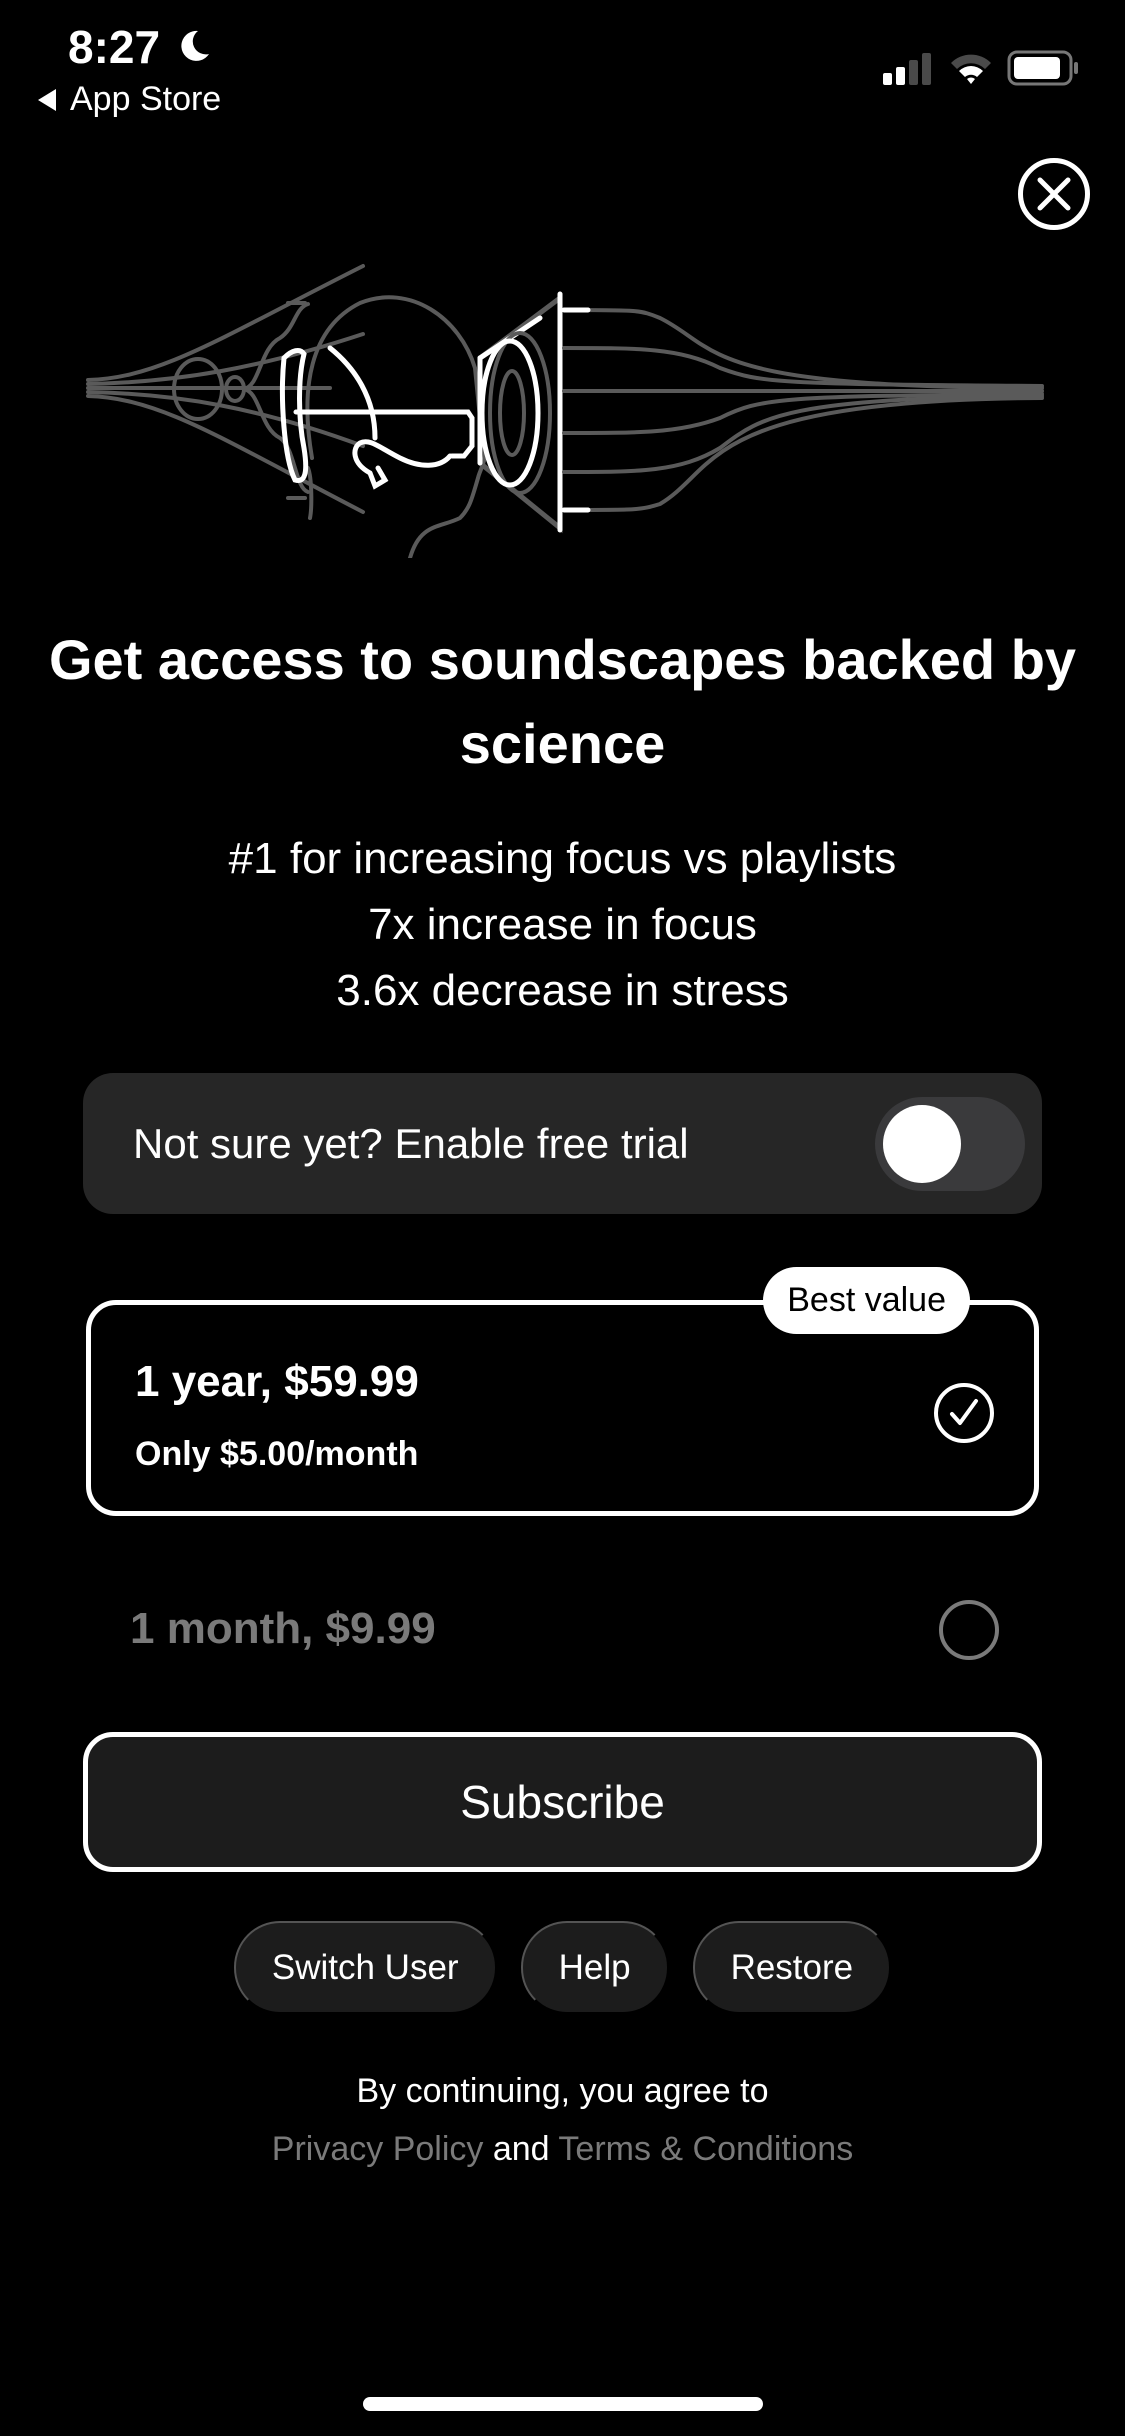 This screenshot has width=1125, height=2436. I want to click on free-trial-row: Not sure yet? Enable free trial, so click(562, 1143).